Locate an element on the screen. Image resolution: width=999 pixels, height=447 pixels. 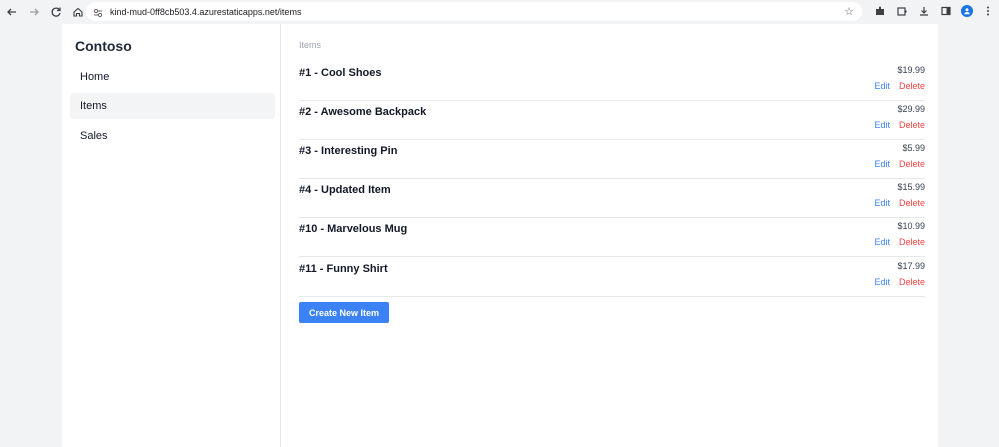
list-item: #4 - Updated Item $15.99 Edit Delete is located at coordinates (612, 198).